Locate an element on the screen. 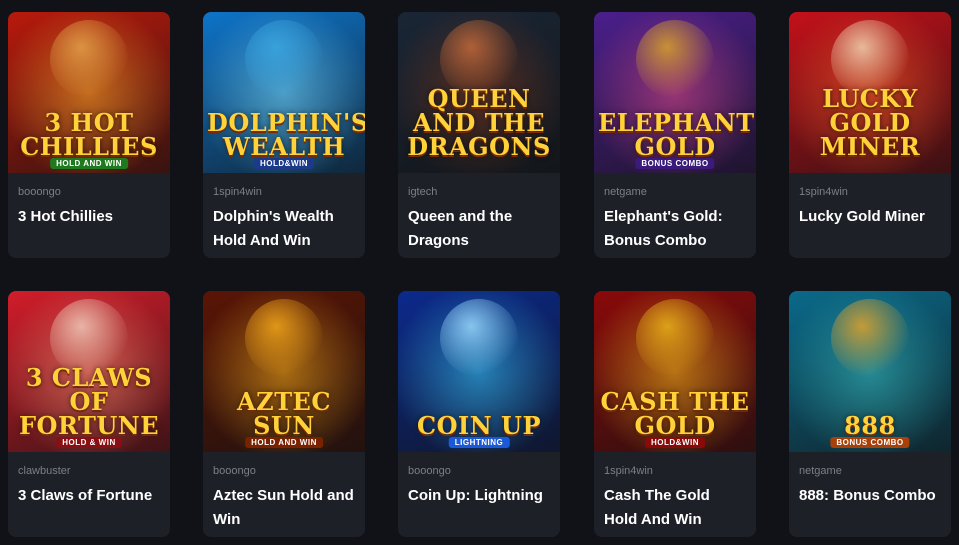 The image size is (959, 545). game-logo: CASH THE GOLD is located at coordinates (675, 413).